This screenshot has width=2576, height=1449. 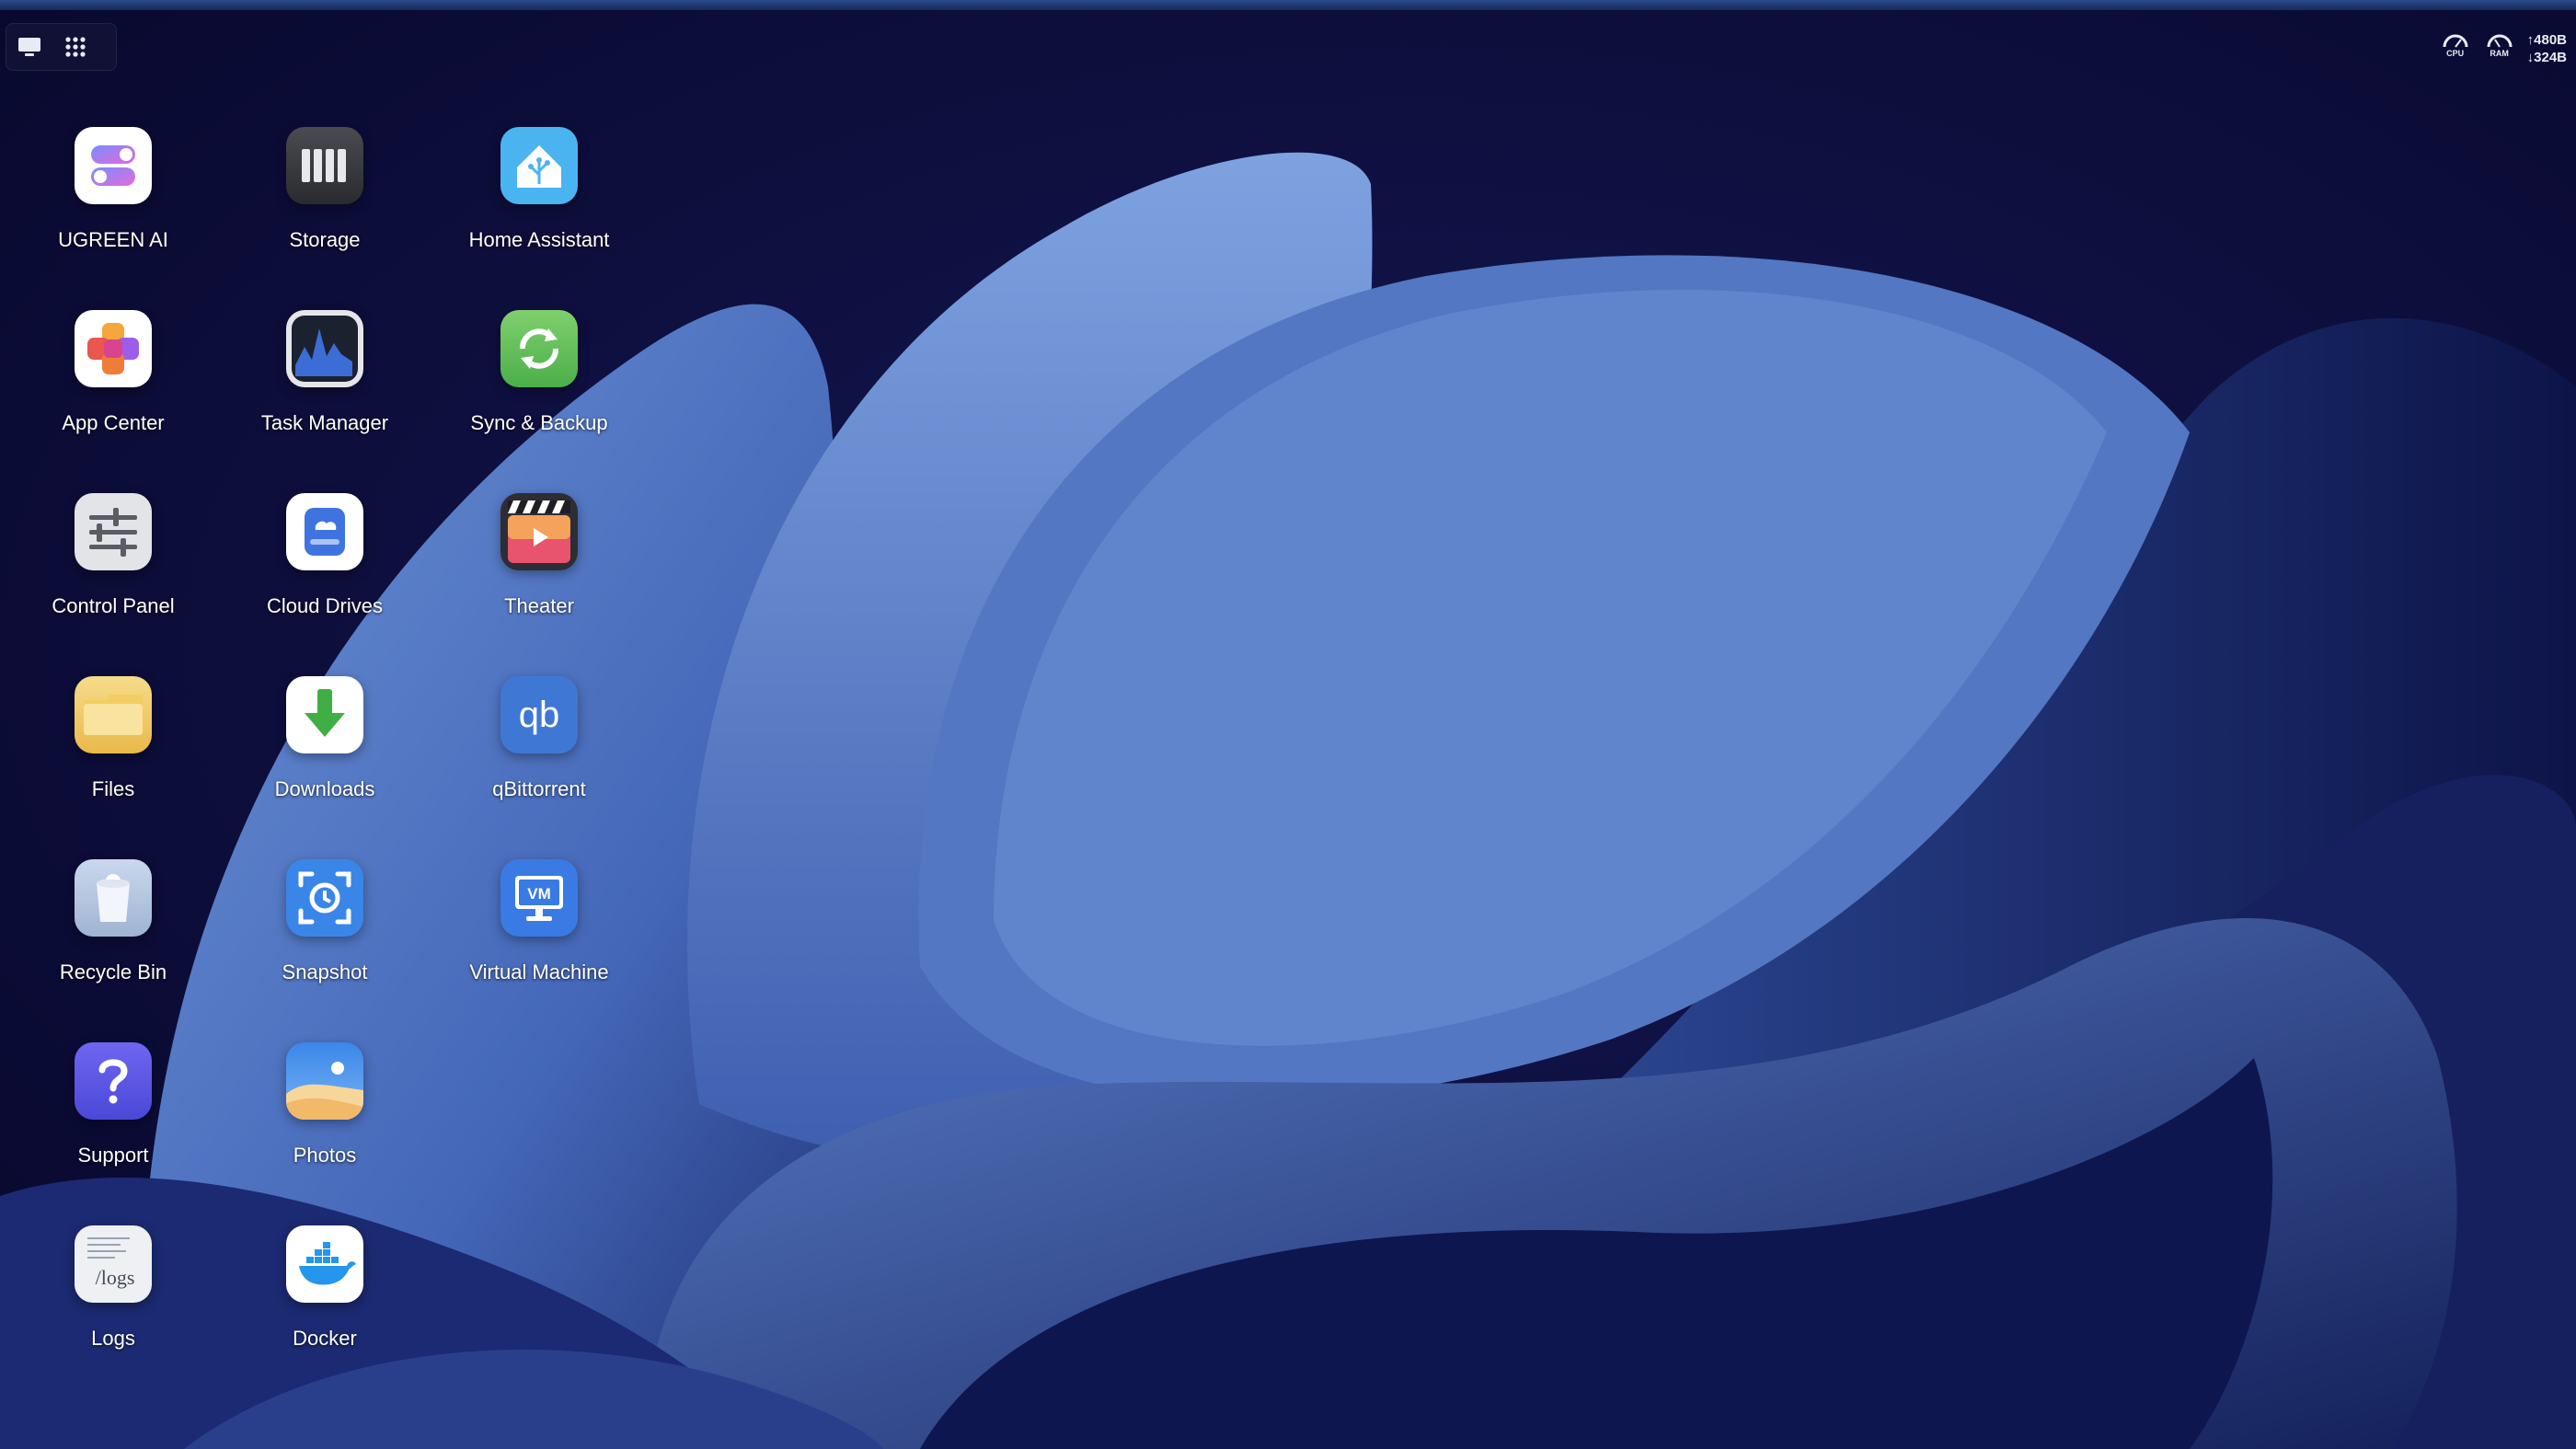 I want to click on app-snapshot: Snapshot, so click(x=324, y=942).